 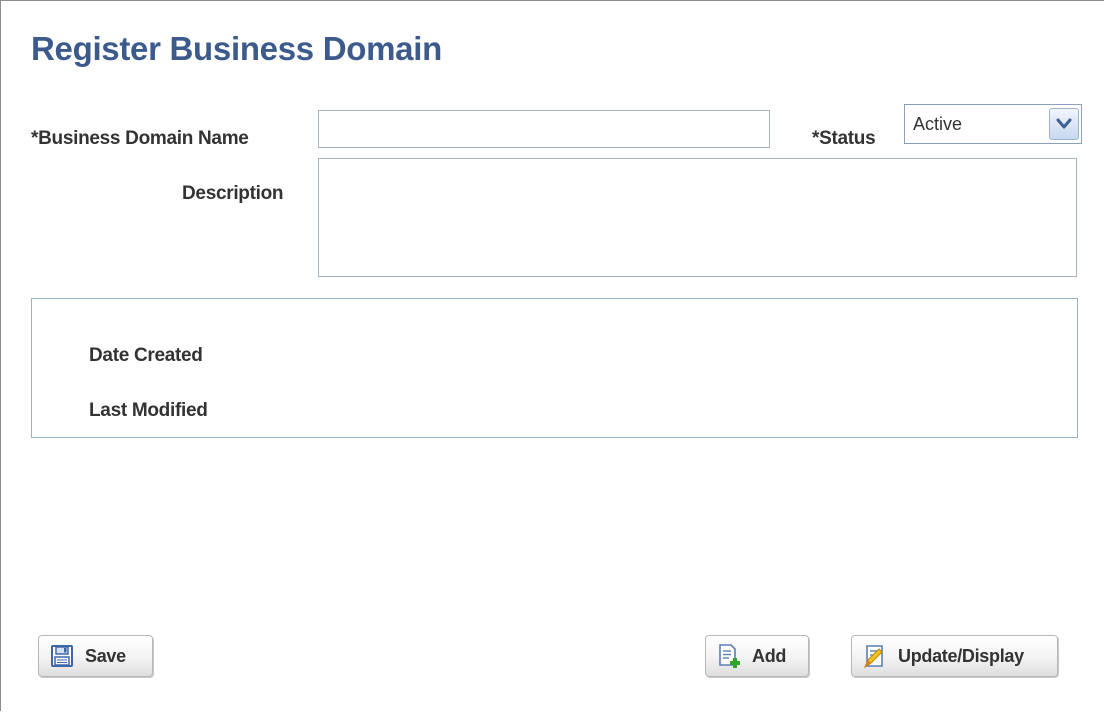 What do you see at coordinates (769, 655) in the screenshot?
I see `add-button-label: Add` at bounding box center [769, 655].